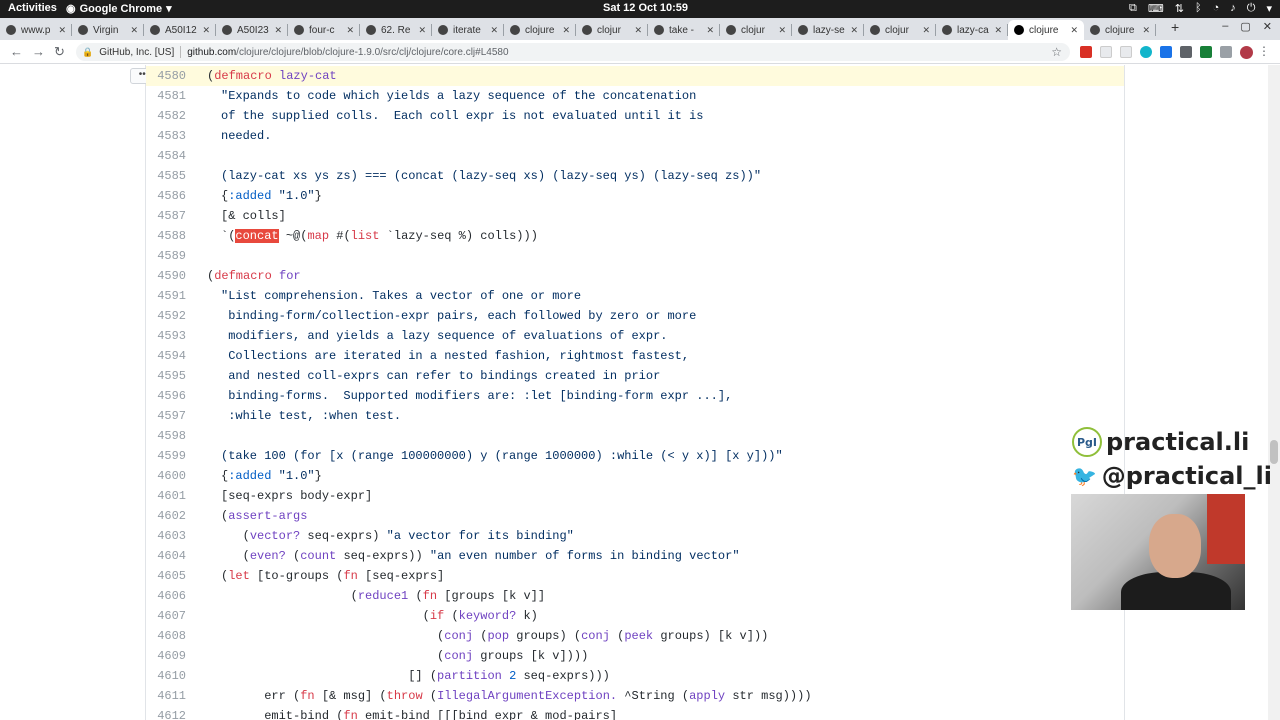 This screenshot has height=720, width=1280. What do you see at coordinates (166, 216) in the screenshot?
I see `line-number: 4587` at bounding box center [166, 216].